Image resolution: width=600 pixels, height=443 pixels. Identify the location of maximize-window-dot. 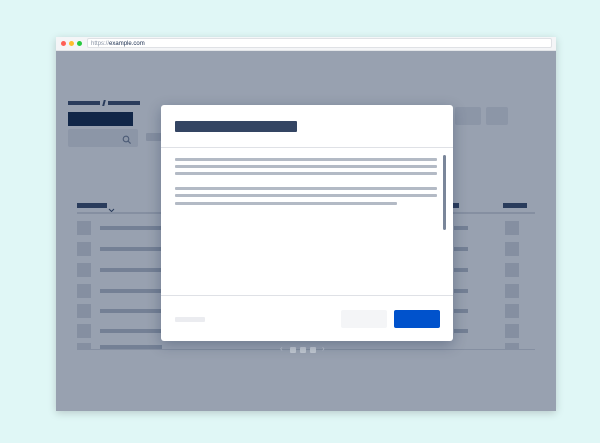
(79, 43).